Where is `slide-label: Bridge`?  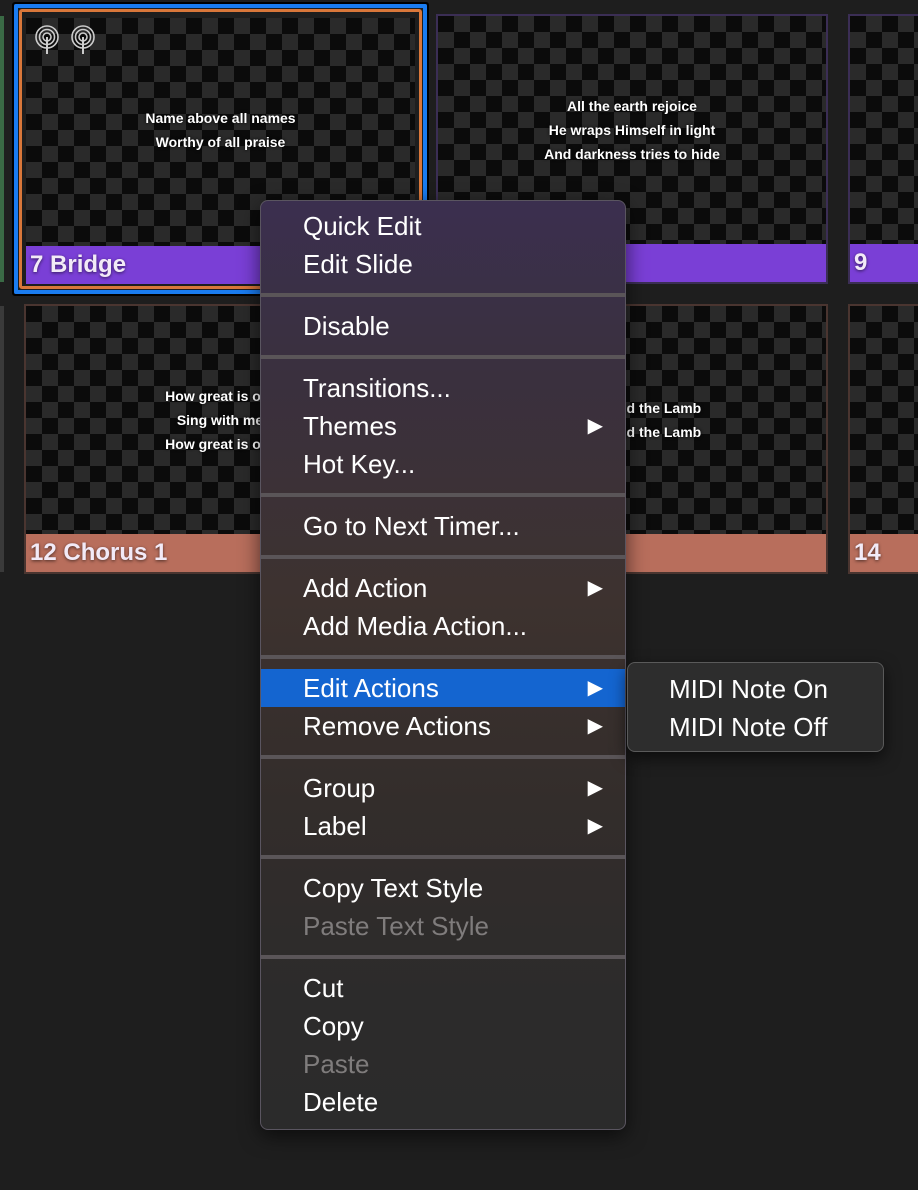
slide-label: Bridge is located at coordinates (88, 264).